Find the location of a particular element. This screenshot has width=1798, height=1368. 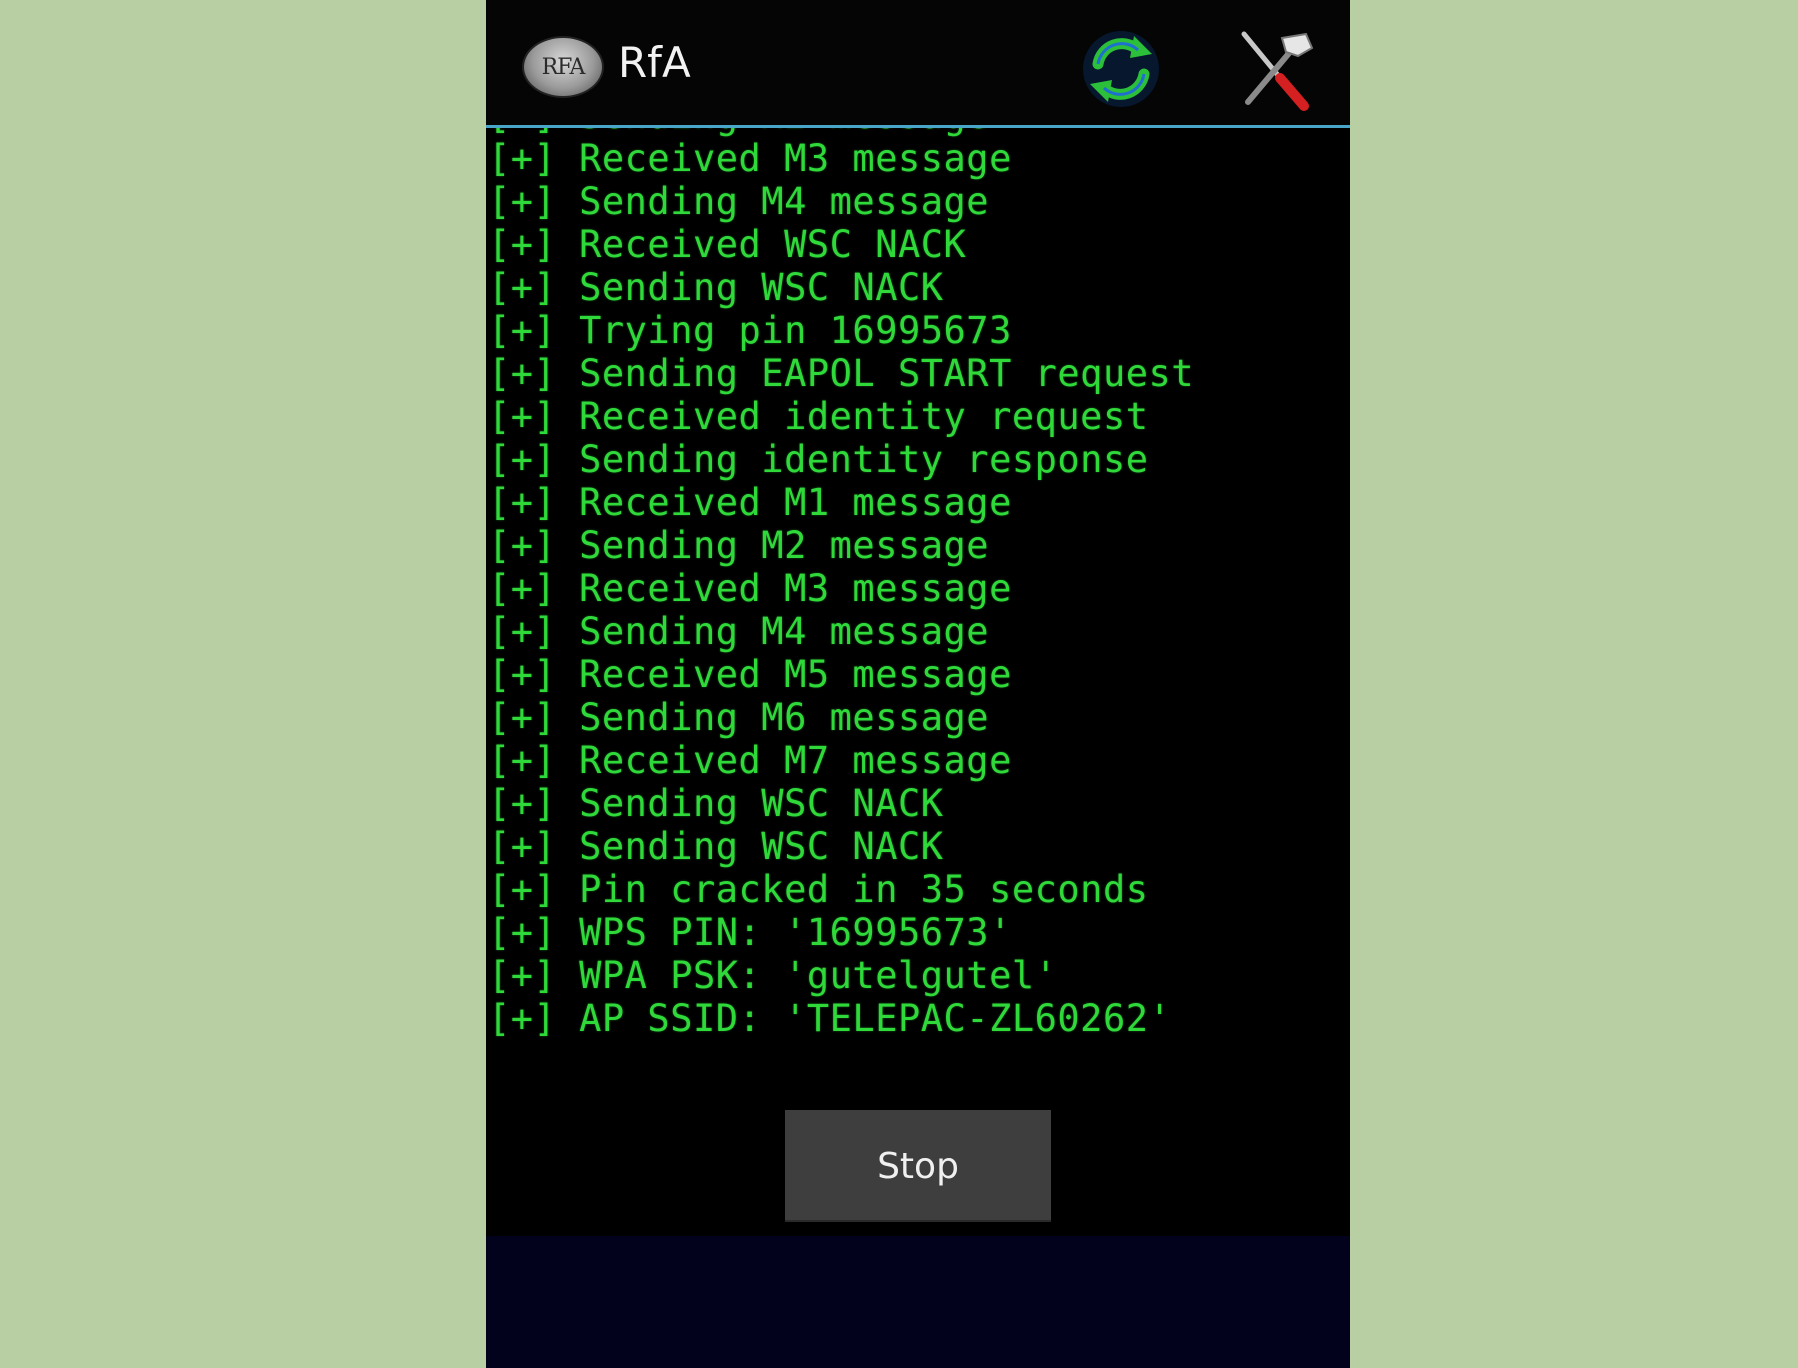

console-line: [+] Trying pin 16995673 is located at coordinates (750, 330).